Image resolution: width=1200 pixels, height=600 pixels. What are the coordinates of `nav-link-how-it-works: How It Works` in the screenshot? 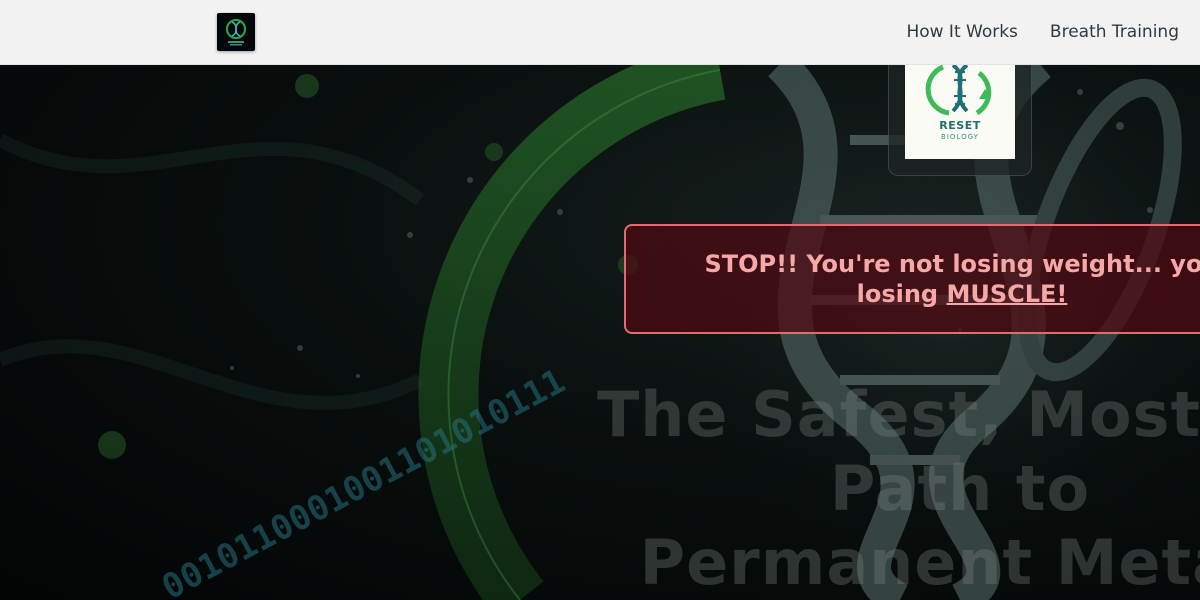 It's located at (961, 32).